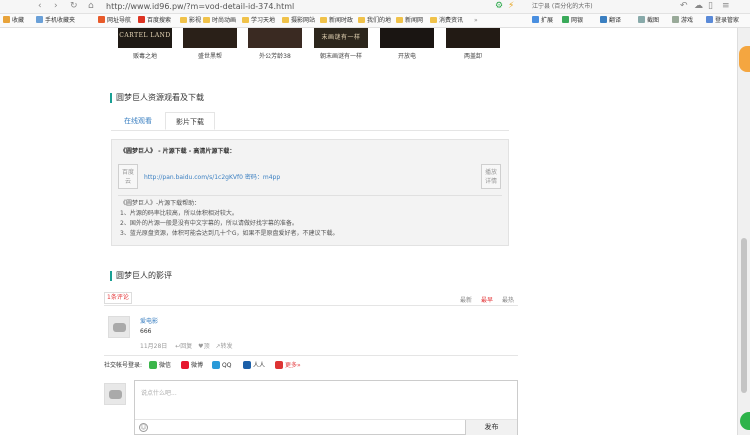  I want to click on share-qq: QQ, so click(221, 366).